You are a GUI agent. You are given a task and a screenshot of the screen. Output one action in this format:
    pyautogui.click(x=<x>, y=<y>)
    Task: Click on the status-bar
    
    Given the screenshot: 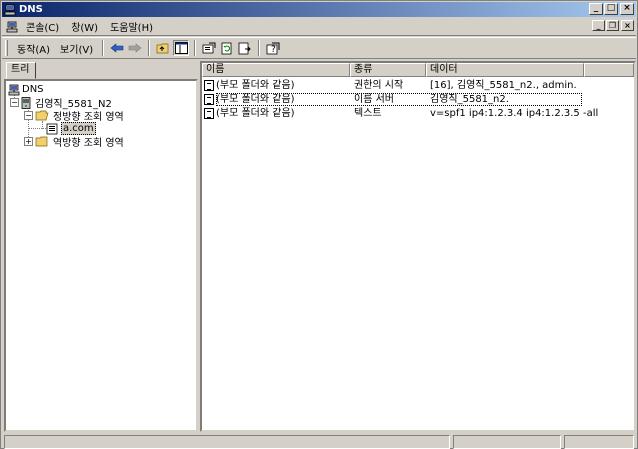 What is the action you would take?
    pyautogui.click(x=319, y=441)
    